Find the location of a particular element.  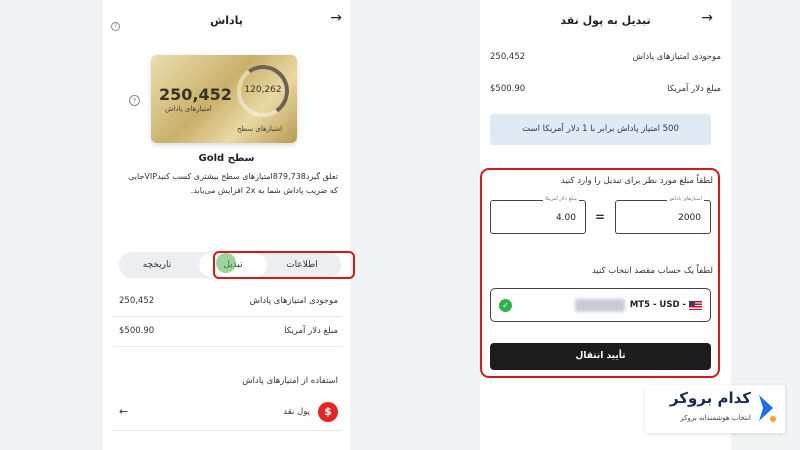

field-label: مبلغ دلار آمریکا is located at coordinates (561, 199).